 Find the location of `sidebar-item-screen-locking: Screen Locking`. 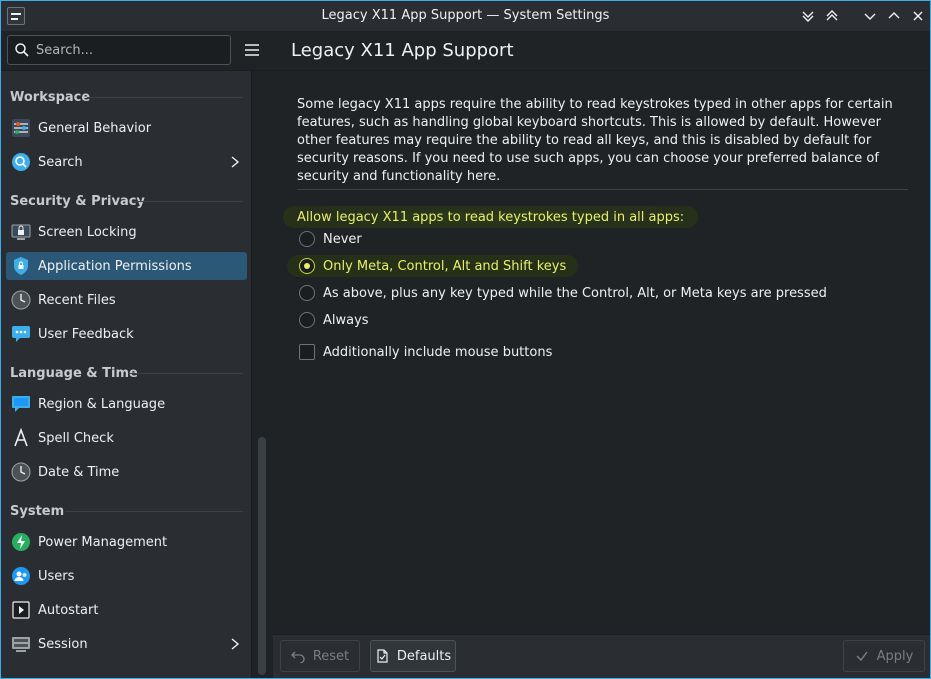

sidebar-item-screen-locking: Screen Locking is located at coordinates (126, 232).